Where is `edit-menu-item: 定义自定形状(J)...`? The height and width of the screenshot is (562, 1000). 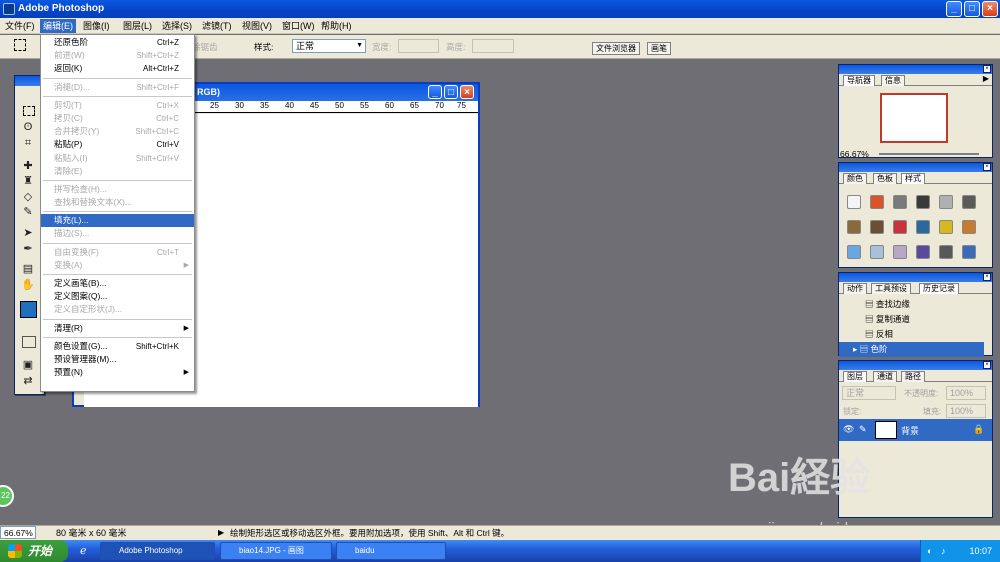 edit-menu-item: 定义自定形状(J)... is located at coordinates (117, 309).